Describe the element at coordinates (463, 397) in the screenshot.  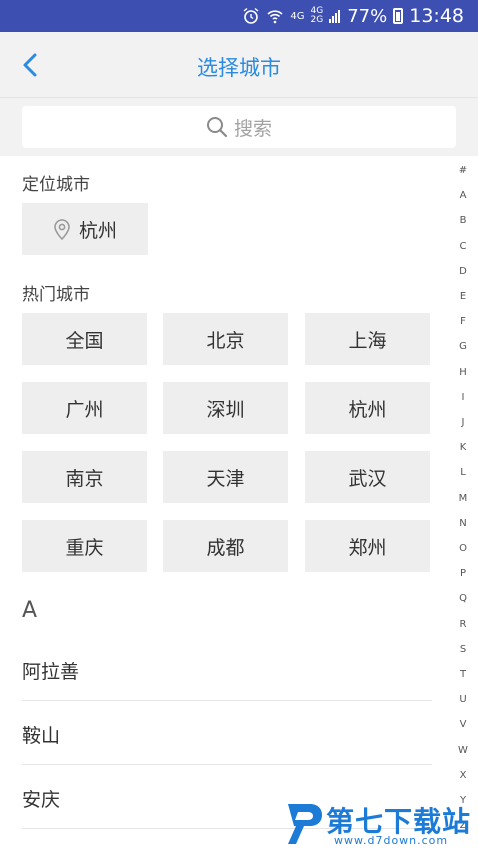
I see `index-letter: I` at that location.